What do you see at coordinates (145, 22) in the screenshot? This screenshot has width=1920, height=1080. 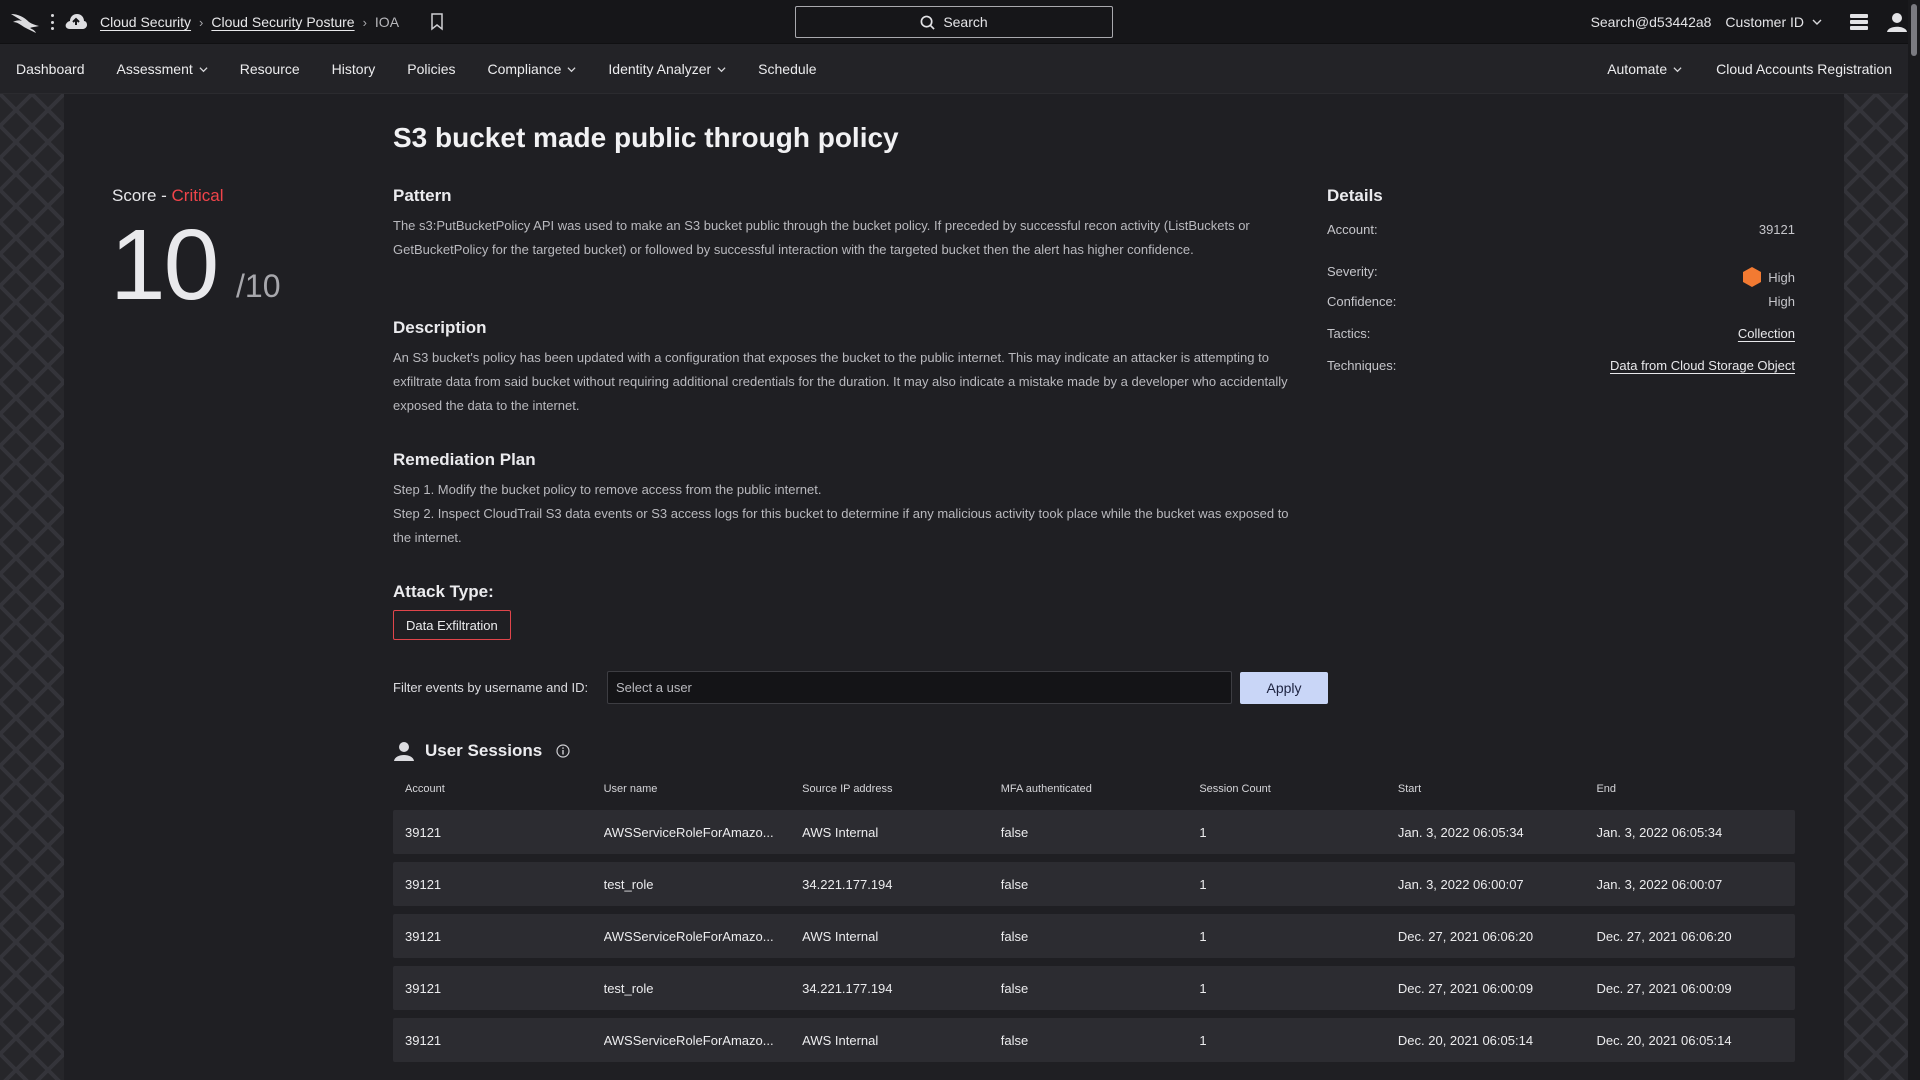 I see `breadcrumb-cloud-security: Cloud Security` at bounding box center [145, 22].